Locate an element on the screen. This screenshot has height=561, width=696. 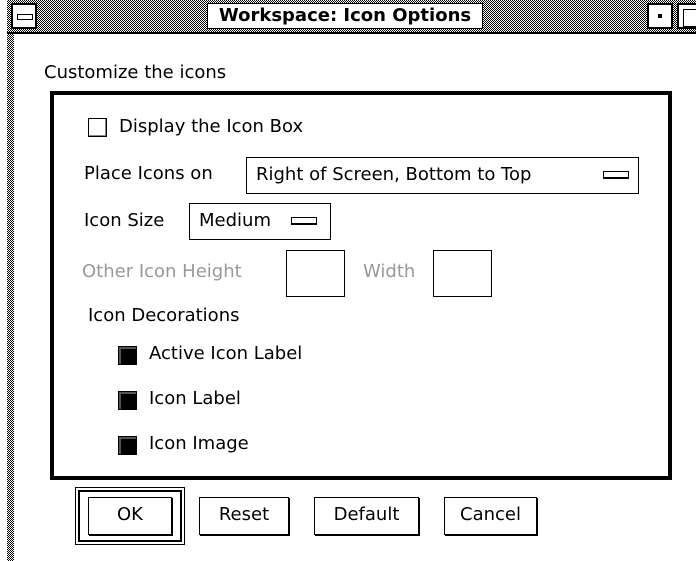
icon-image-checkbox is located at coordinates (127, 445).